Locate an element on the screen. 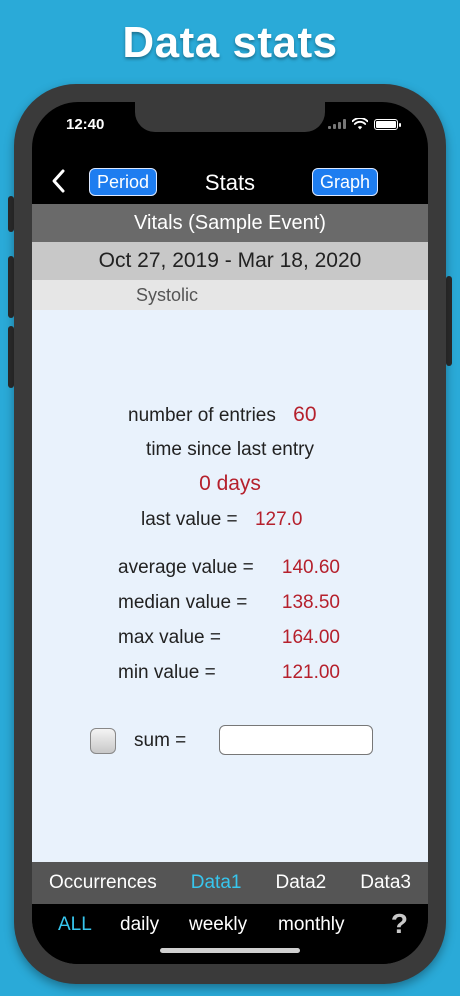 Image resolution: width=460 pixels, height=996 pixels. entries-label: number of entries is located at coordinates (202, 415).